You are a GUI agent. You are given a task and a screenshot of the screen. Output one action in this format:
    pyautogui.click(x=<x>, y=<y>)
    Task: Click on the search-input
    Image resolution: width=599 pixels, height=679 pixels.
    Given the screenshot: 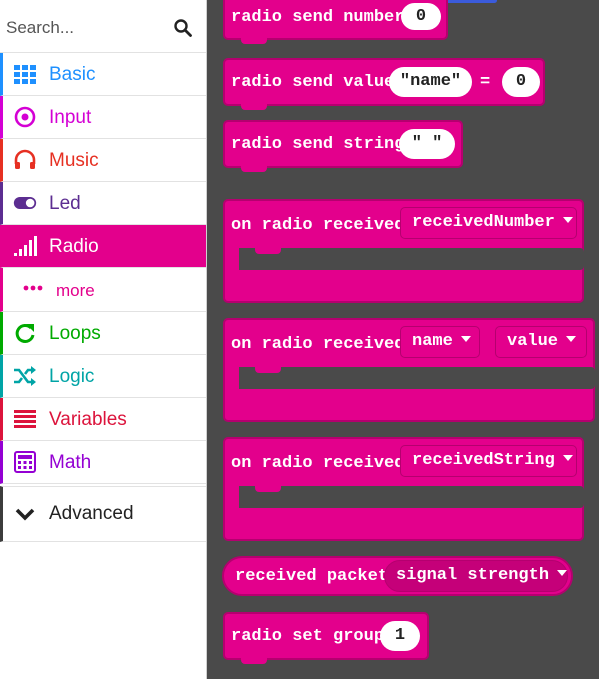 What is the action you would take?
    pyautogui.click(x=86, y=28)
    